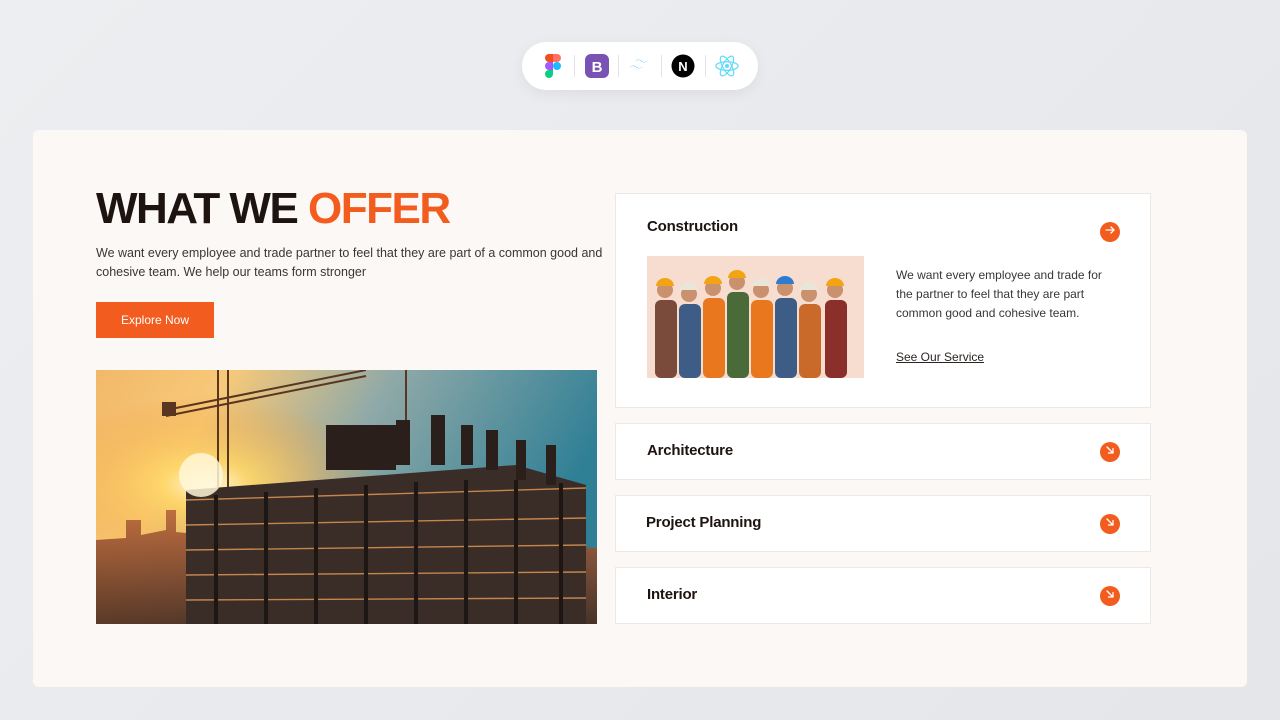  What do you see at coordinates (883, 595) in the screenshot?
I see `service-item-interior: Interior` at bounding box center [883, 595].